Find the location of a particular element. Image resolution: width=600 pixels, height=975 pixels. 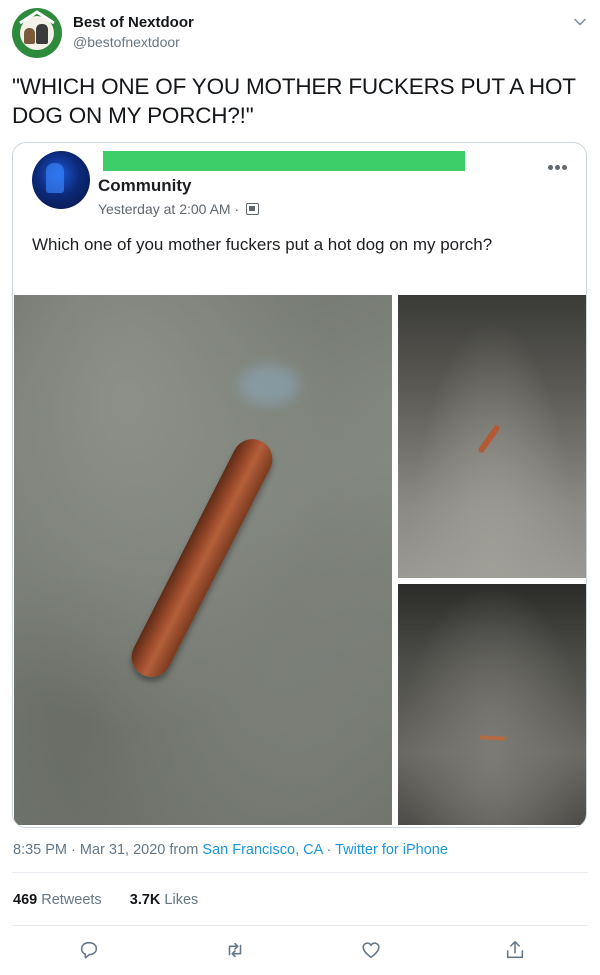

audience-icon is located at coordinates (253, 209).